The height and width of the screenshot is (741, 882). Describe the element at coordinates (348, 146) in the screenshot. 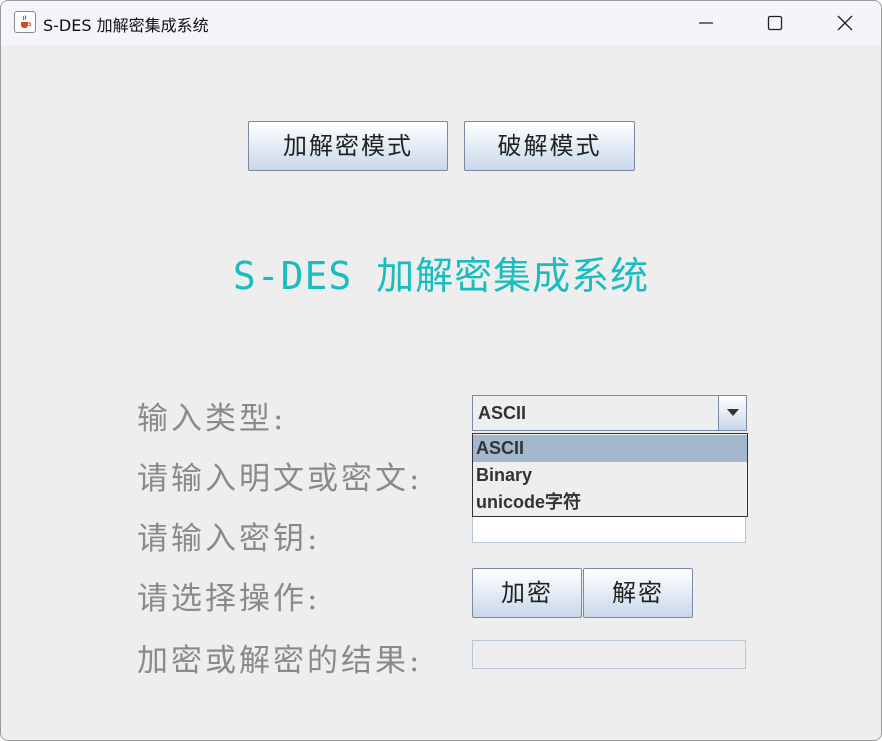

I see `encrypt-decrypt-mode-button: 加解密模式` at that location.